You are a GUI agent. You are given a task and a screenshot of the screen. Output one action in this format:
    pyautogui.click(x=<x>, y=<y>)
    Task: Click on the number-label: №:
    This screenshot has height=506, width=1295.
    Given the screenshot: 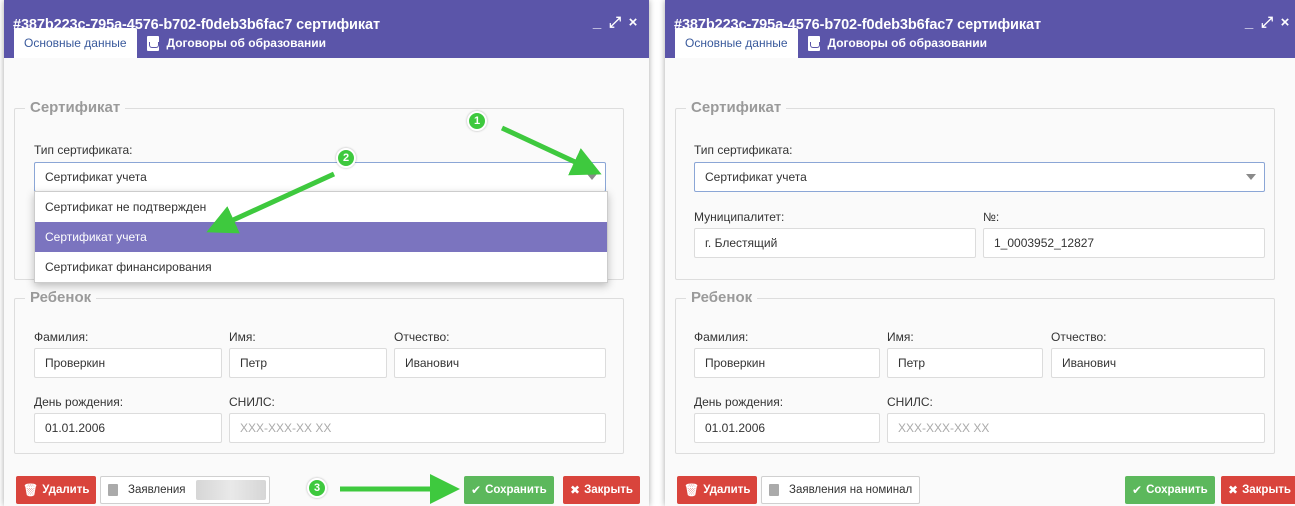 What is the action you would take?
    pyautogui.click(x=991, y=217)
    